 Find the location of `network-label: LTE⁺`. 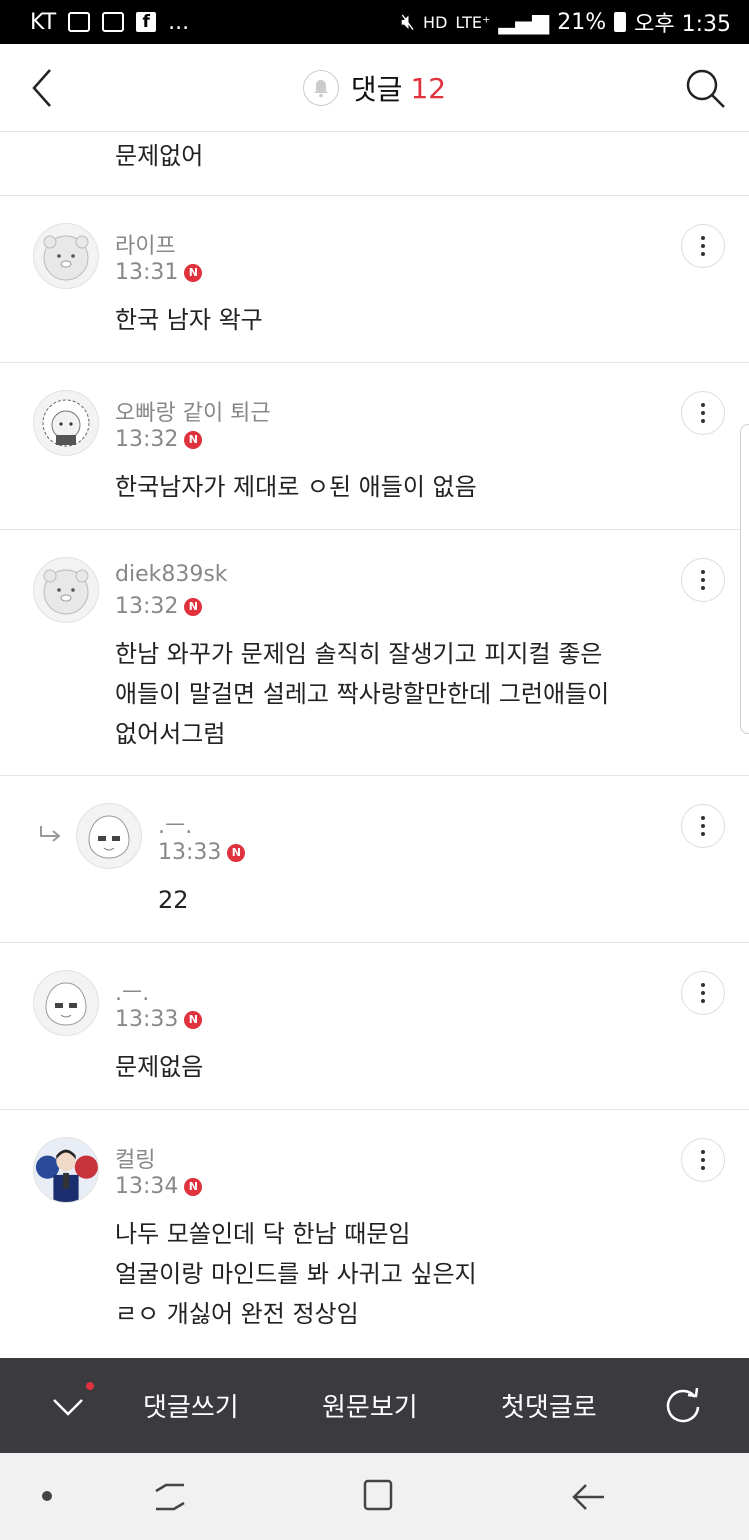

network-label: LTE⁺ is located at coordinates (473, 22).